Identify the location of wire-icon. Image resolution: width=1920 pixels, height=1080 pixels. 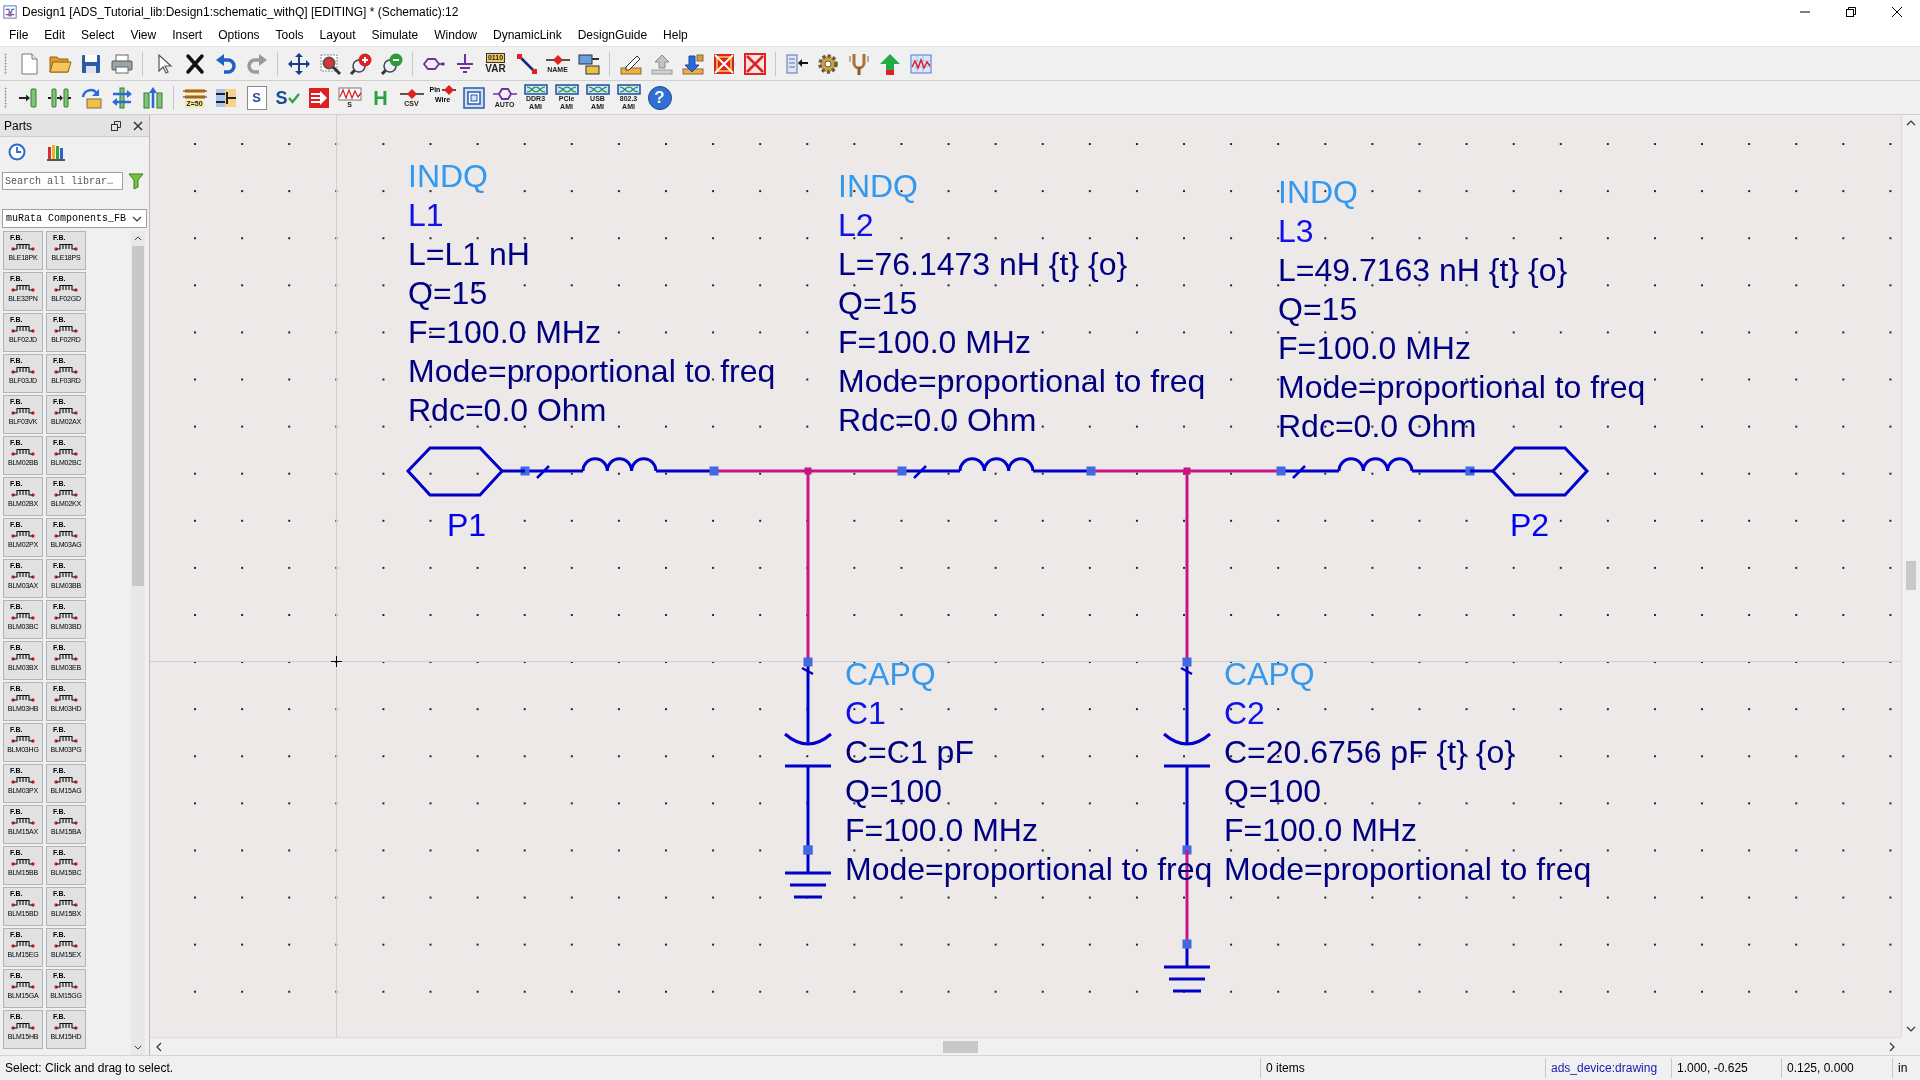
(526, 63).